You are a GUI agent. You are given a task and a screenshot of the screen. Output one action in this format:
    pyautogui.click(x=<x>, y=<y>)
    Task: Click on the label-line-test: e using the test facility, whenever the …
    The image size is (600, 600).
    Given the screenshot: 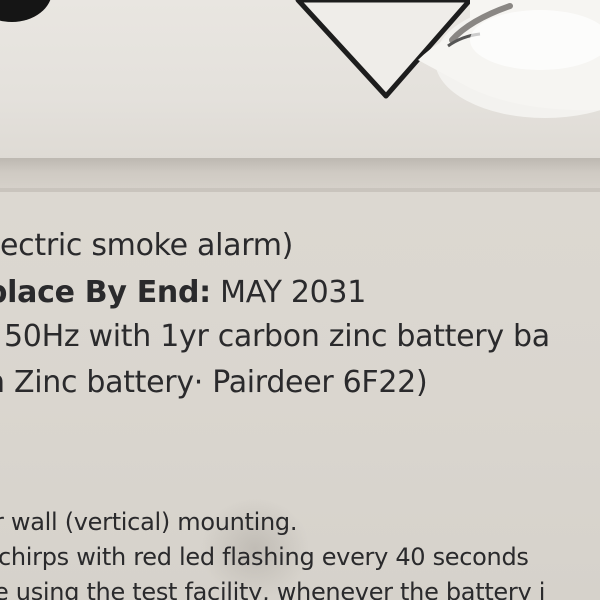 What is the action you would take?
    pyautogui.click(x=273, y=589)
    